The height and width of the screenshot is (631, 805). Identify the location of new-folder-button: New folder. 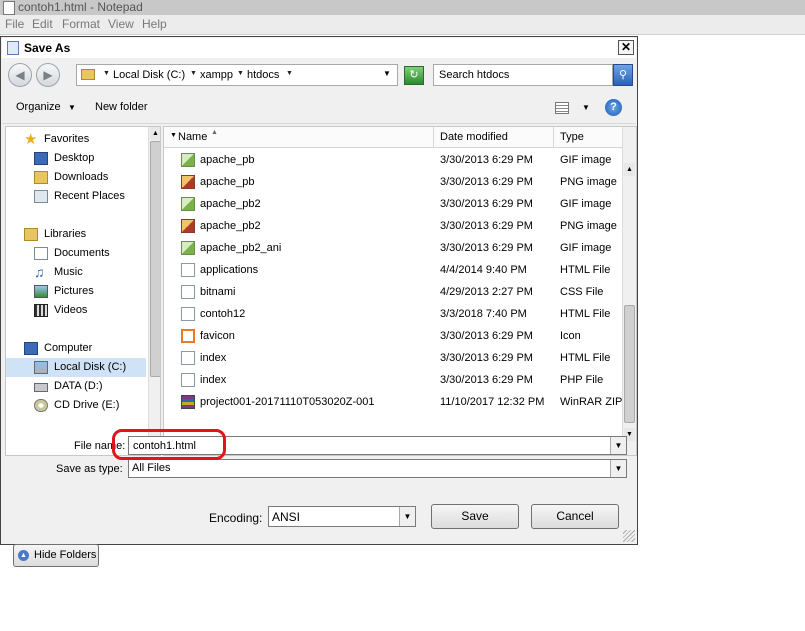
(121, 107).